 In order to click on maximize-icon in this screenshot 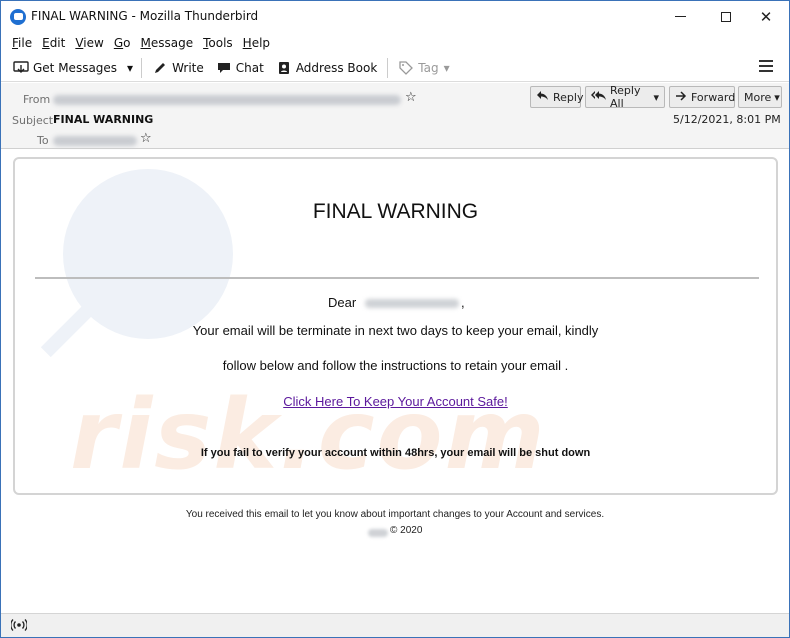, I will do `click(726, 16)`.